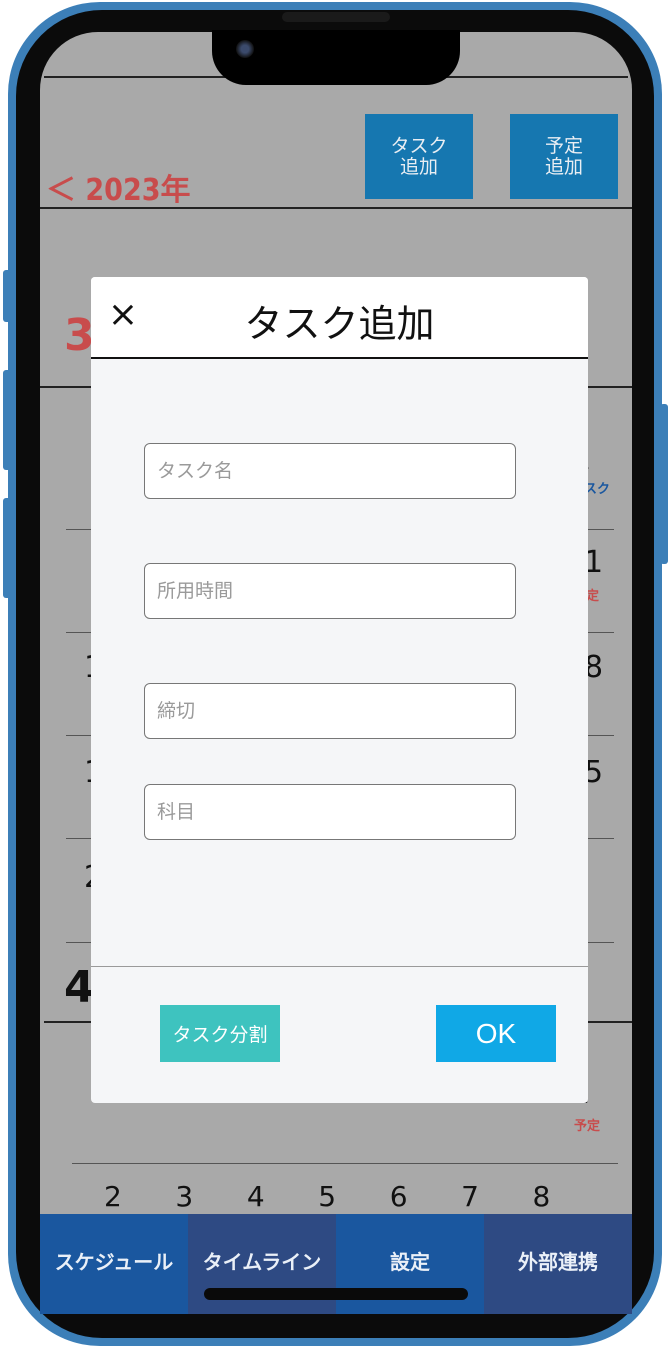 The image size is (670, 1350). I want to click on calendar-cell-value: 予定, so click(587, 1126).